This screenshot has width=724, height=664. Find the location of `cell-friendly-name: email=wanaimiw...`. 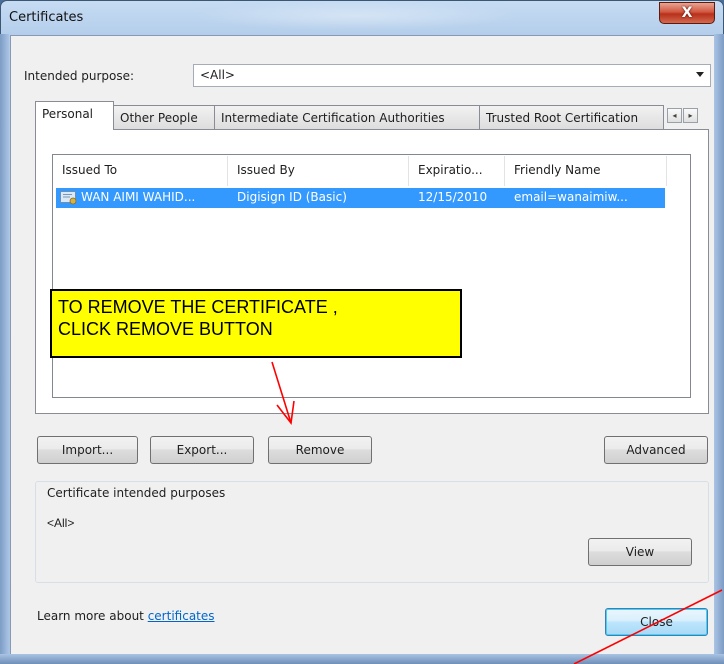

cell-friendly-name: email=wanaimiw... is located at coordinates (571, 197).